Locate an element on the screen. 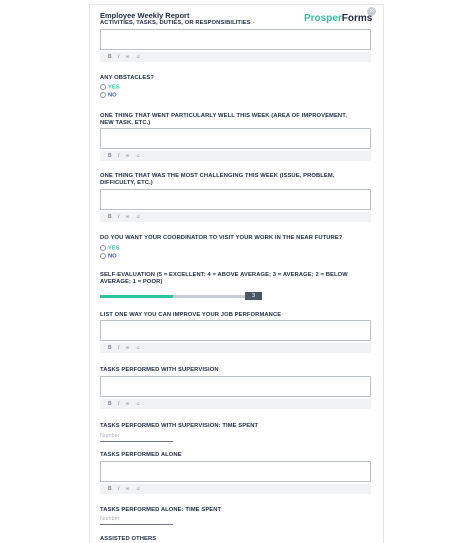 This screenshot has width=474, height=543. obstacles-yes-option: YES is located at coordinates (110, 87).